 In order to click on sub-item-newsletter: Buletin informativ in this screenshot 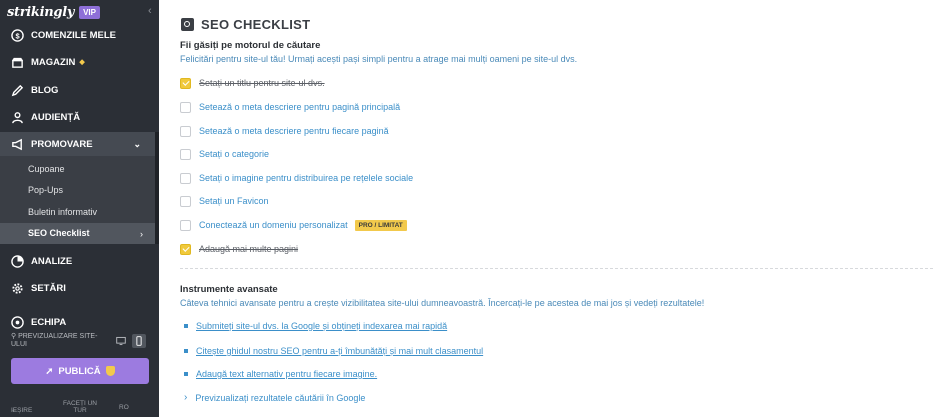, I will do `click(62, 212)`.